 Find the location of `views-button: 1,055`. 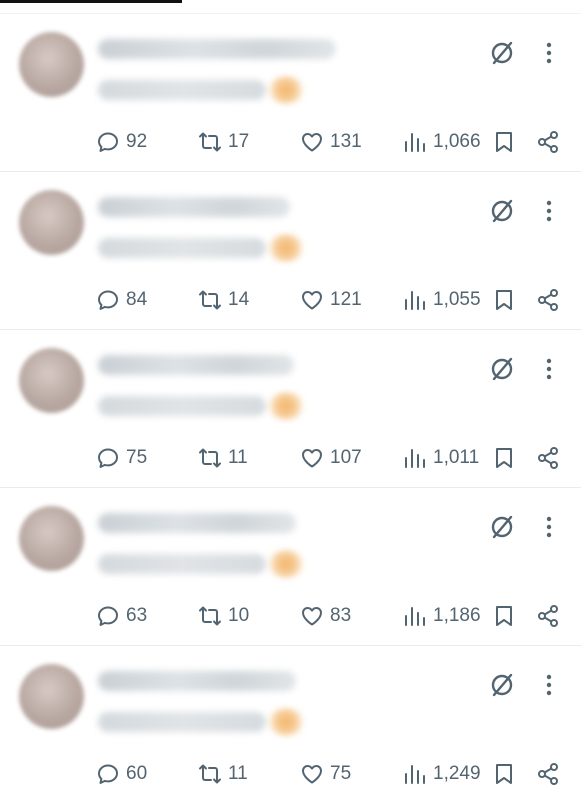

views-button: 1,055 is located at coordinates (442, 300).